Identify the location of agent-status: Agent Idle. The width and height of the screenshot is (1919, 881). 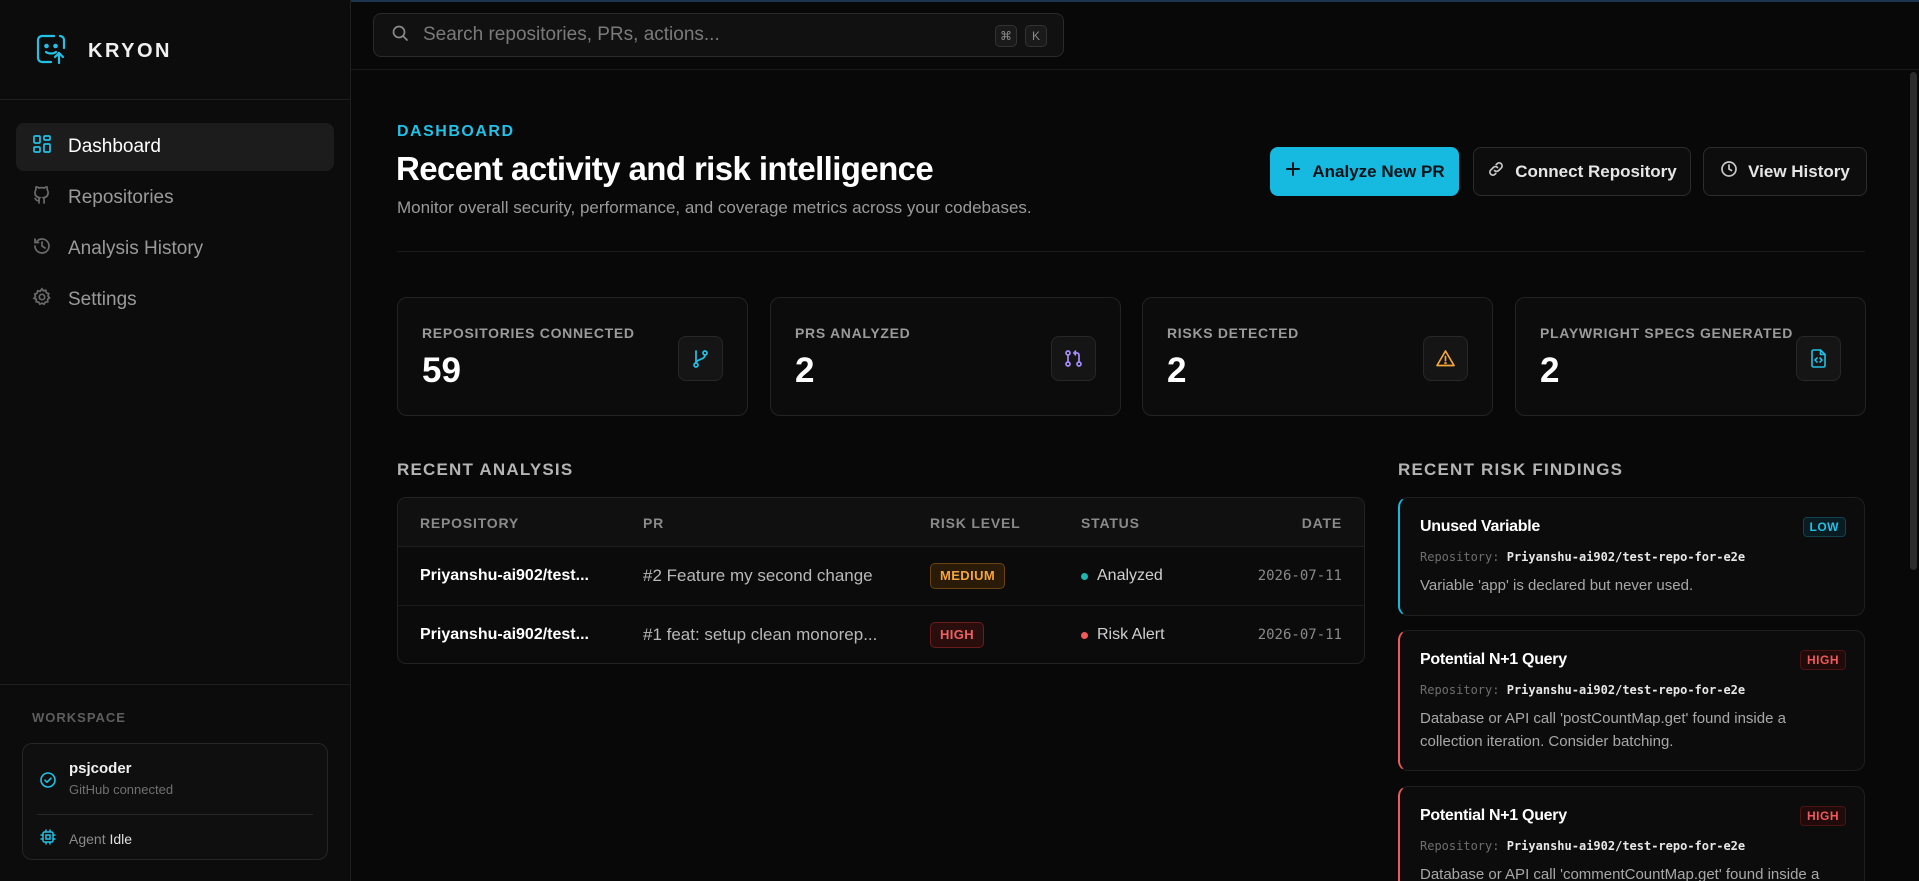
(85, 838).